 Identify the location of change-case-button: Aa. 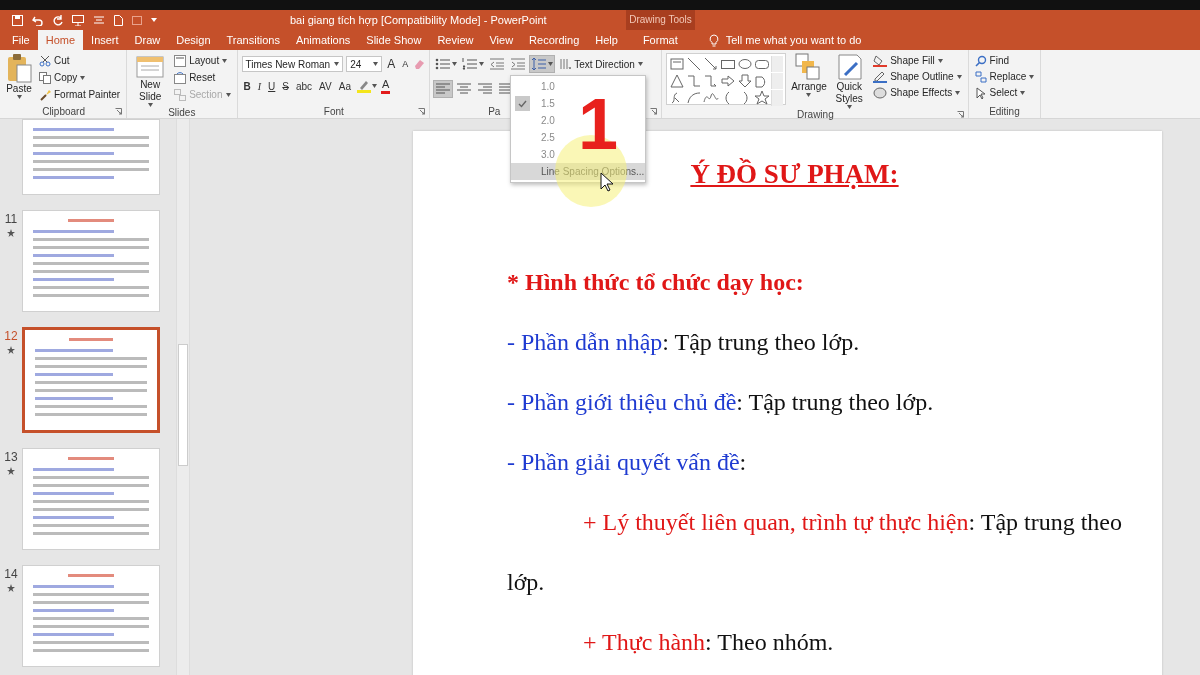
(344, 86).